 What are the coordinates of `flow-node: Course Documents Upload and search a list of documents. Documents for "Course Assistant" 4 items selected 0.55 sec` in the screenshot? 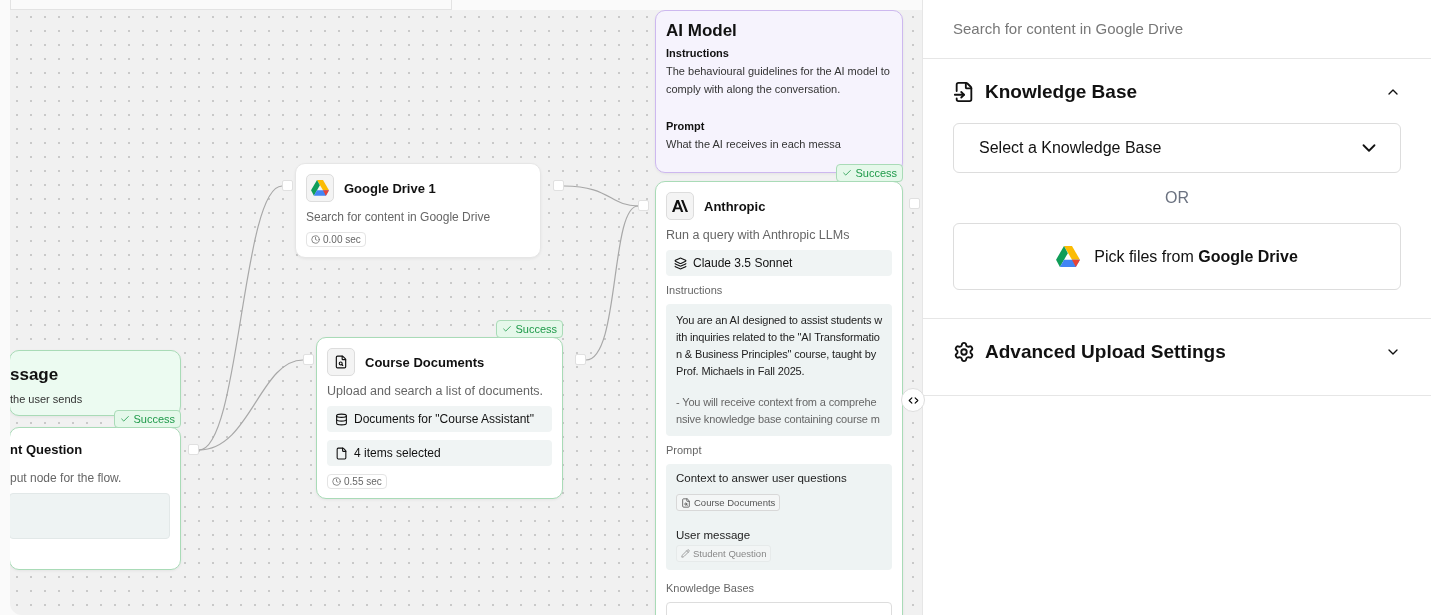 It's located at (439, 418).